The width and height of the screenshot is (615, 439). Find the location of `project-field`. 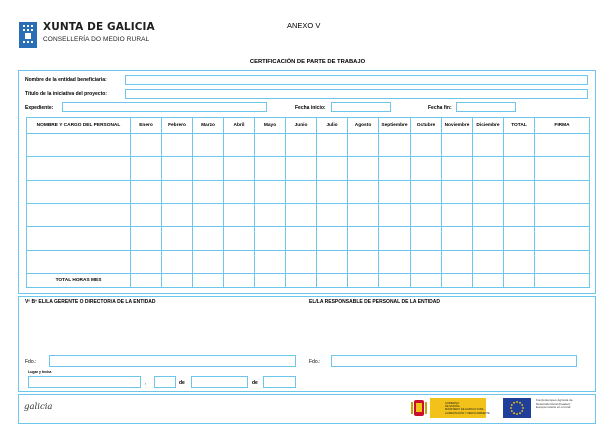

project-field is located at coordinates (356, 94).